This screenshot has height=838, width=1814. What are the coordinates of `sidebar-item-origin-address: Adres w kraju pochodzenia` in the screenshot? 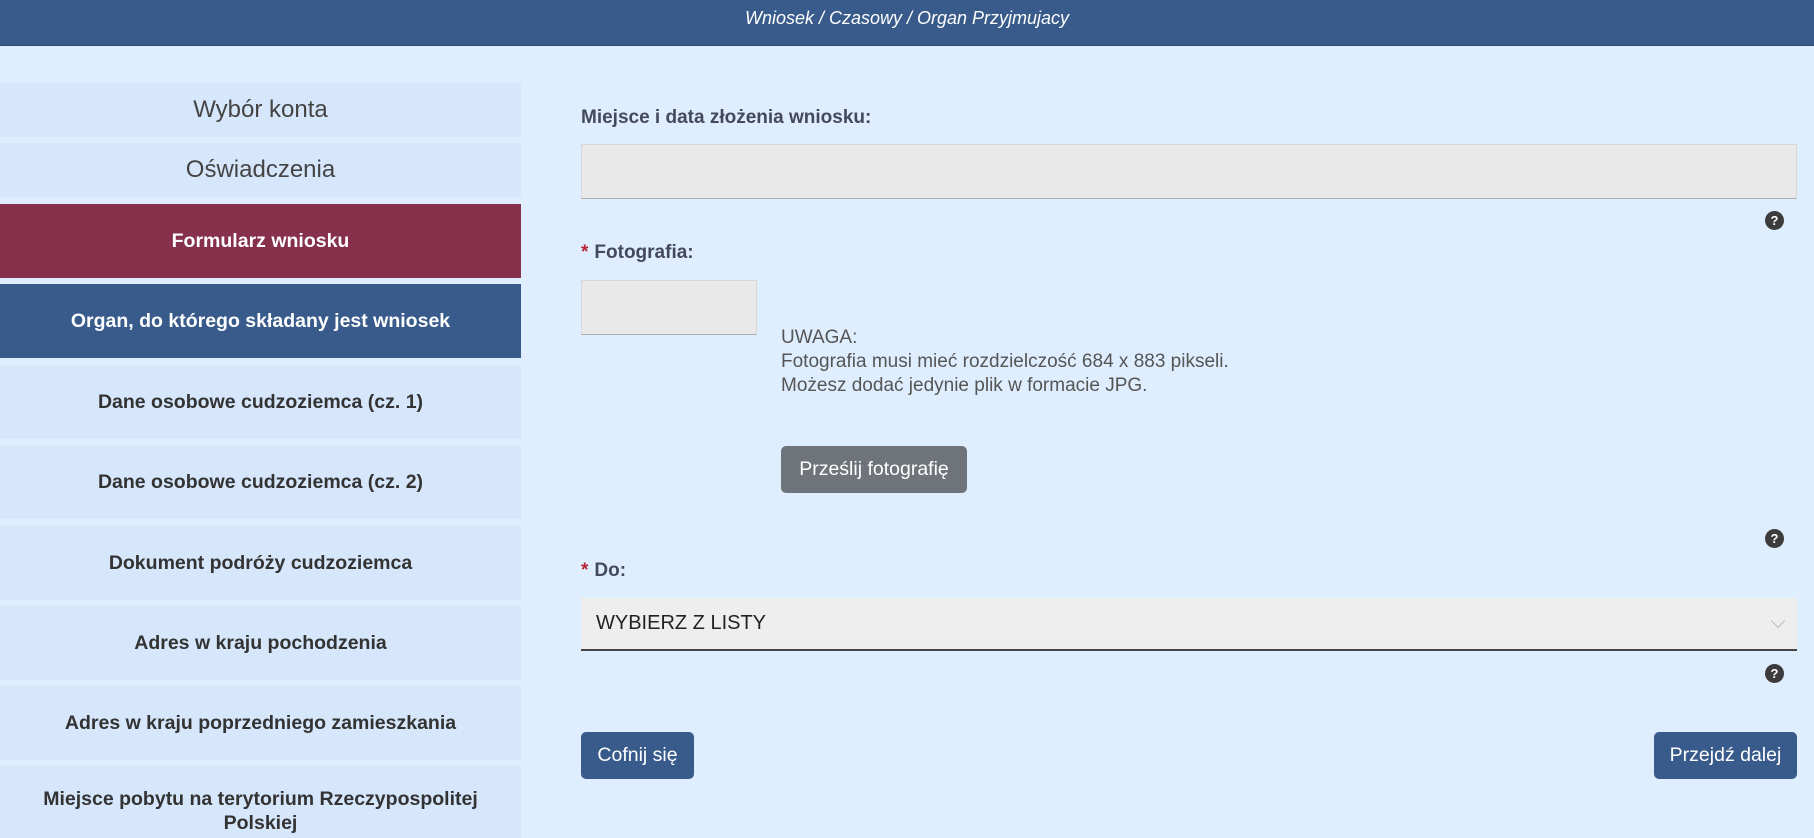 It's located at (260, 643).